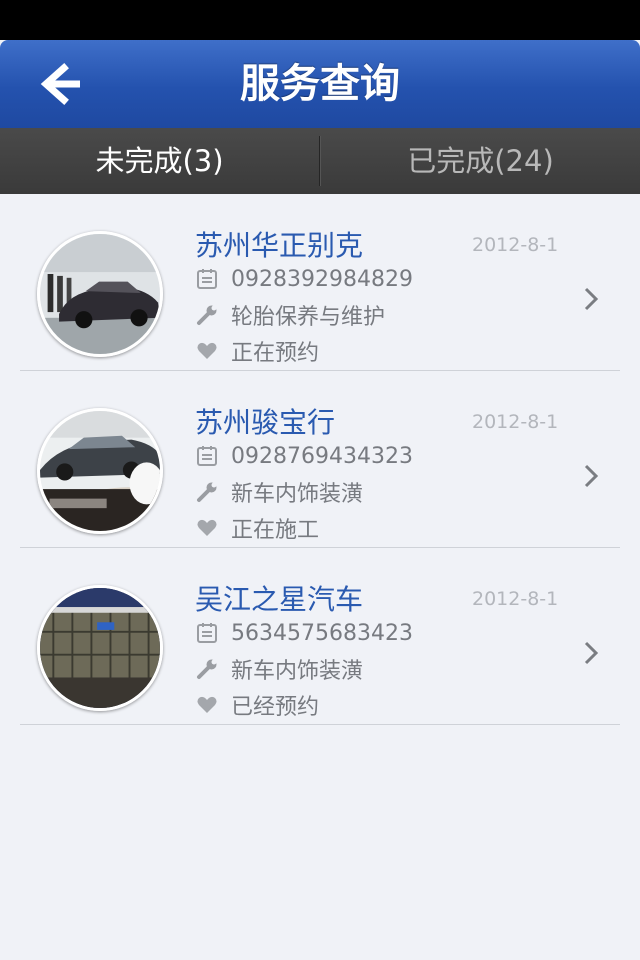  I want to click on divider, so click(320, 724).